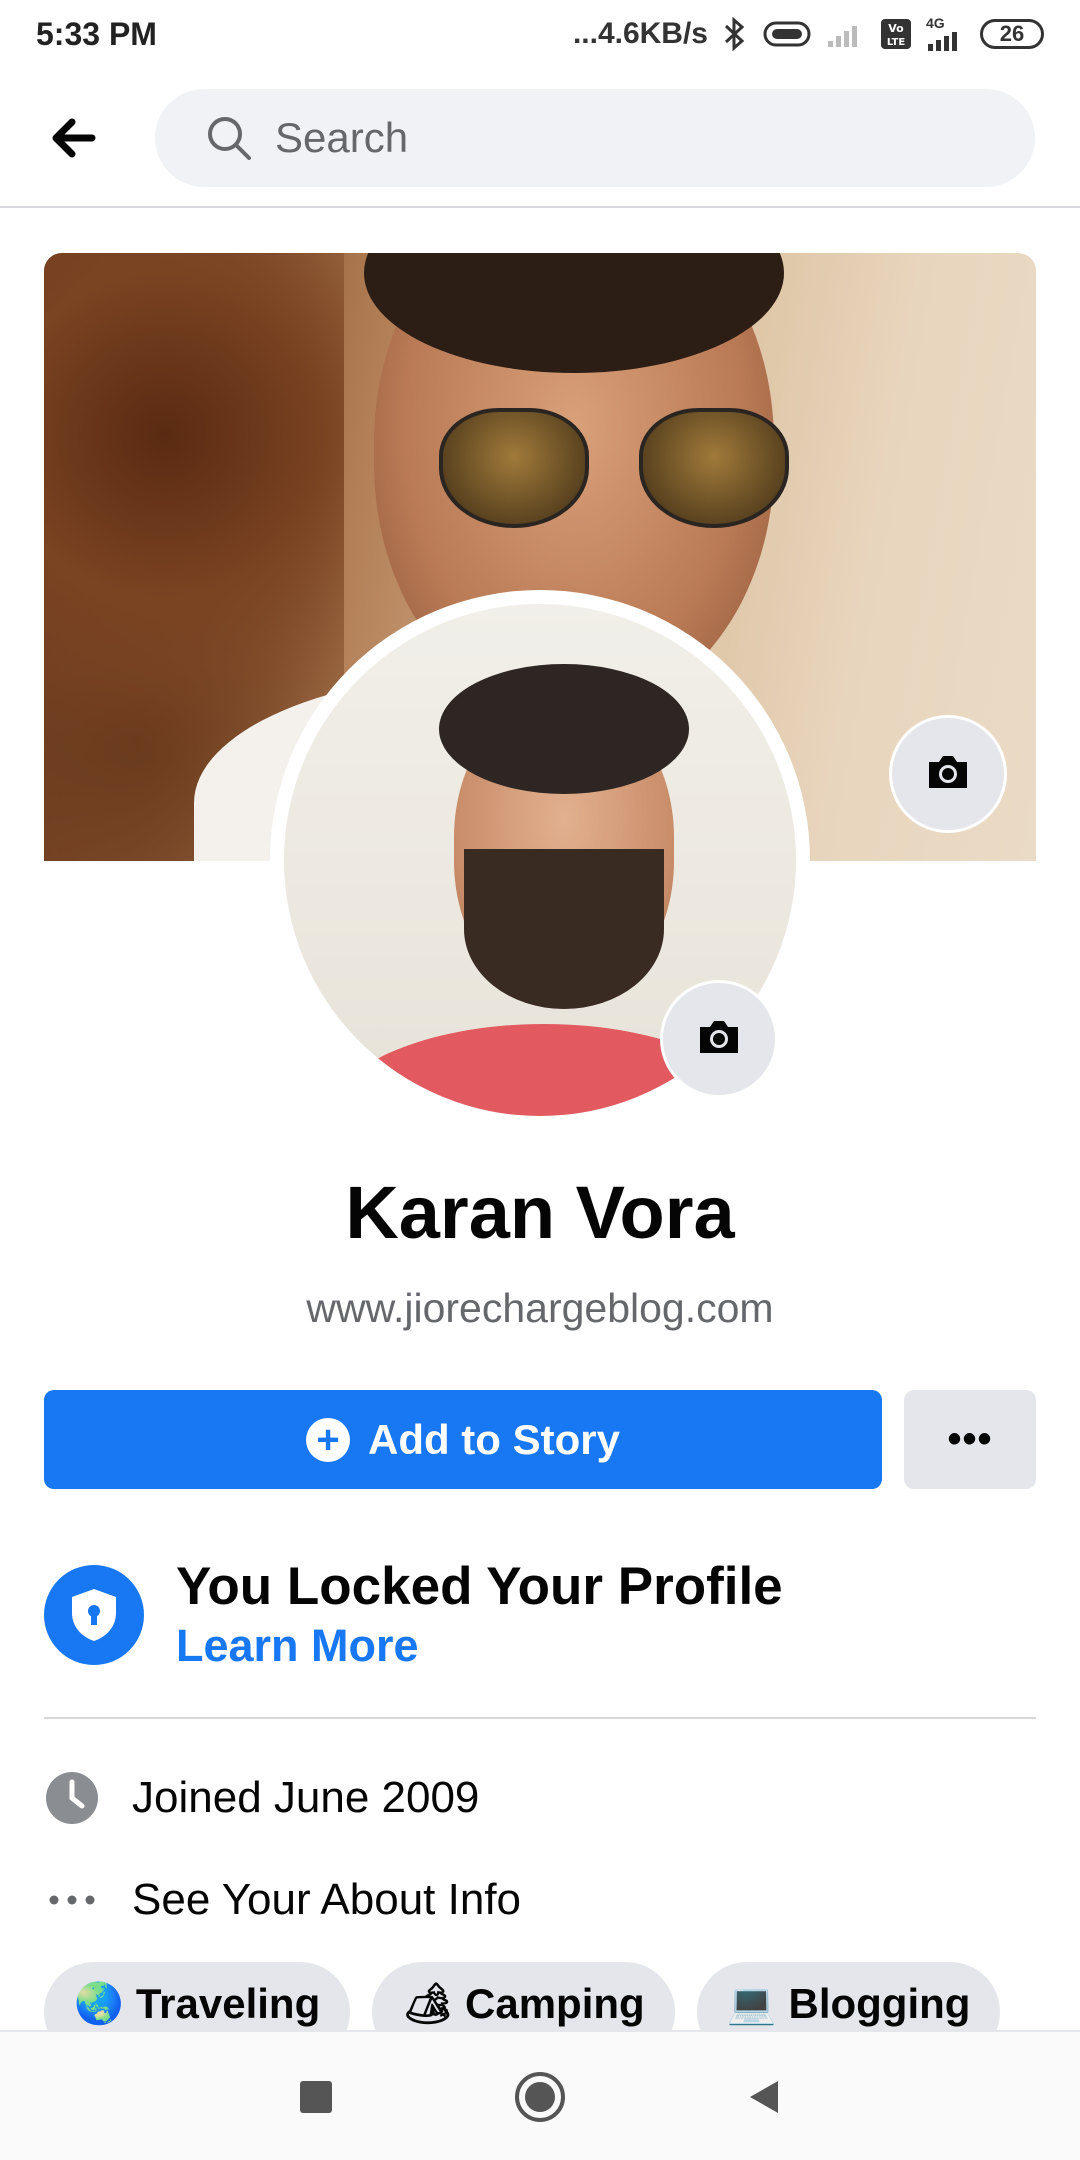 The height and width of the screenshot is (2160, 1080). Describe the element at coordinates (540, 1718) in the screenshot. I see `divider` at that location.